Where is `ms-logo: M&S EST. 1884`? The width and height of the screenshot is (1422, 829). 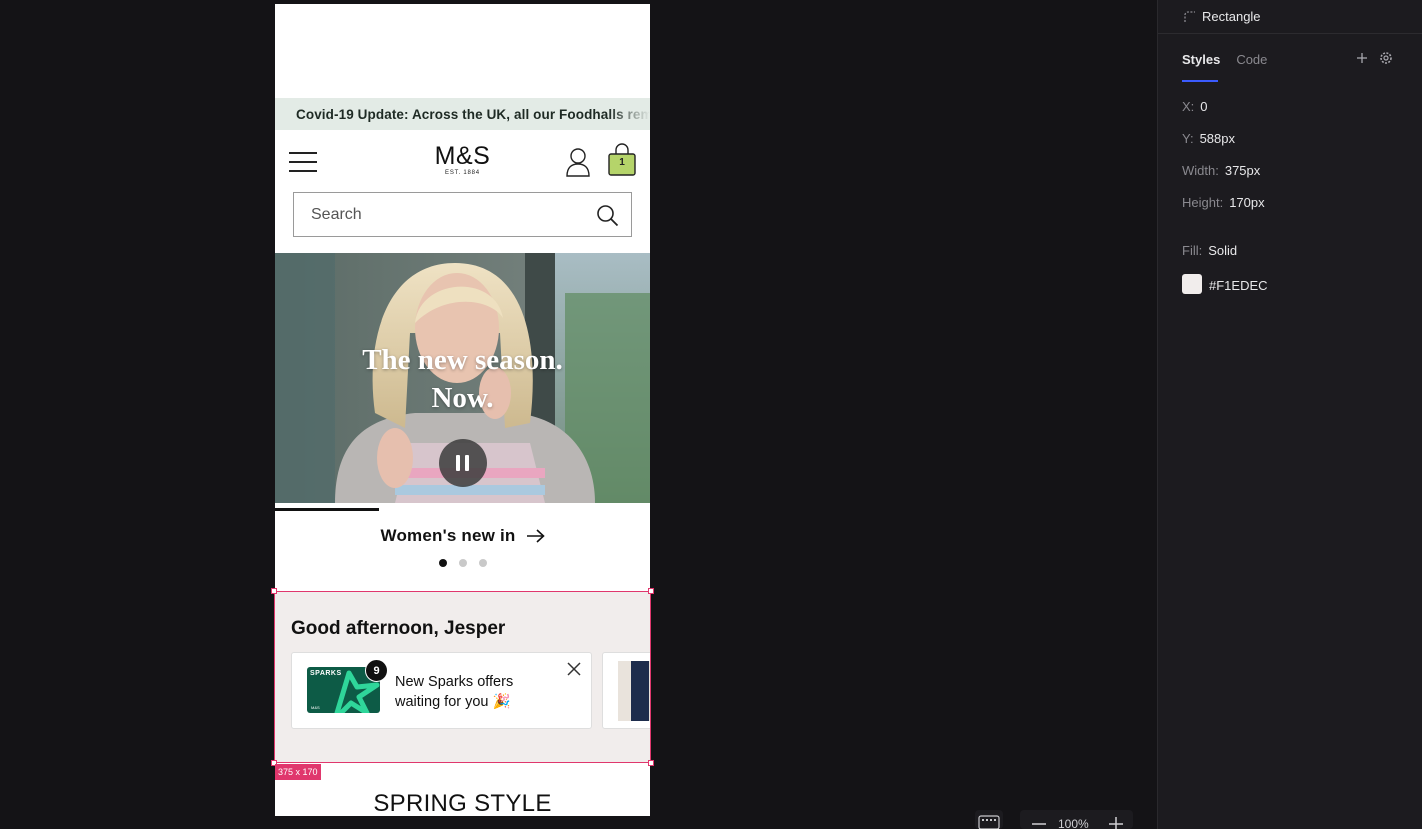 ms-logo: M&S EST. 1884 is located at coordinates (462, 159).